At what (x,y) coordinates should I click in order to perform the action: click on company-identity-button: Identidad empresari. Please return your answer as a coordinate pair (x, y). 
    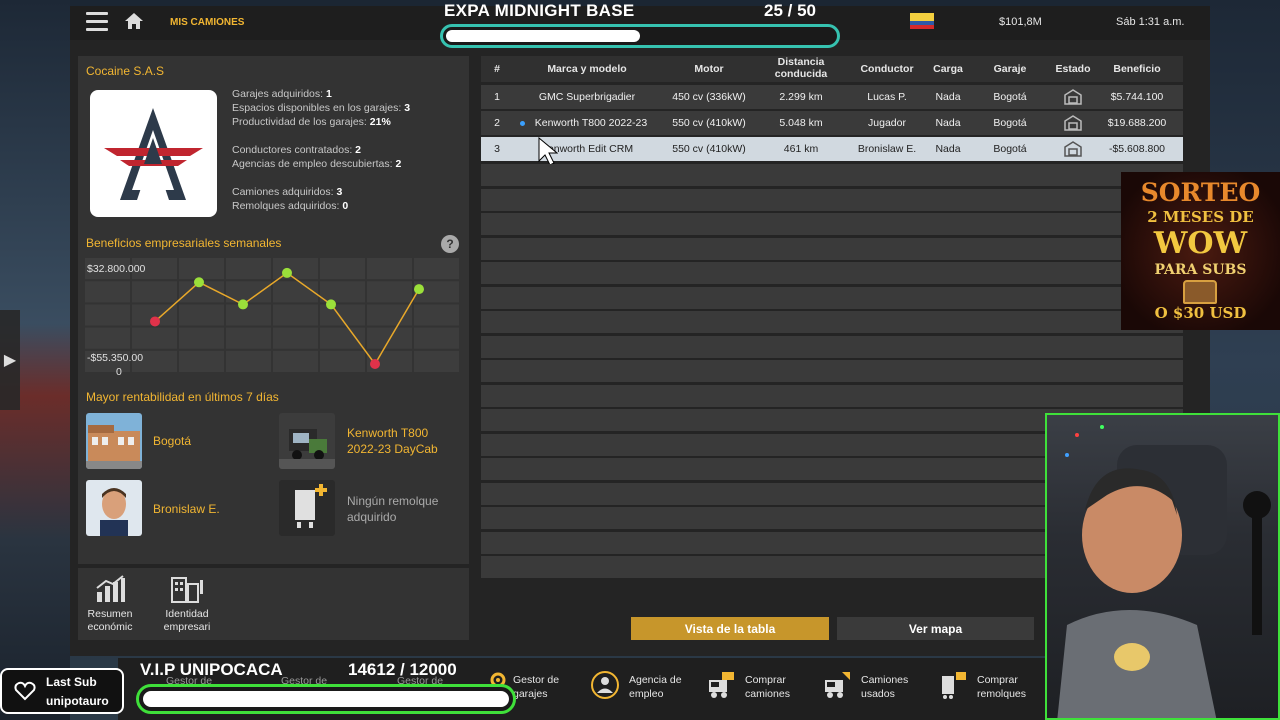
    Looking at the image, I should click on (187, 604).